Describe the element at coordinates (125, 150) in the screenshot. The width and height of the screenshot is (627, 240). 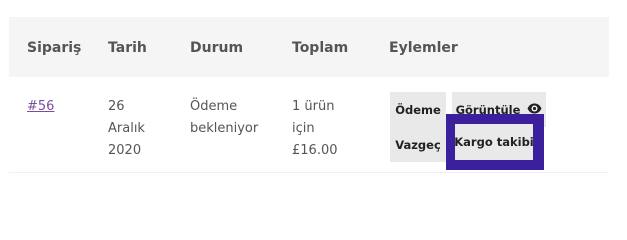
I see `date-year: 2020` at that location.